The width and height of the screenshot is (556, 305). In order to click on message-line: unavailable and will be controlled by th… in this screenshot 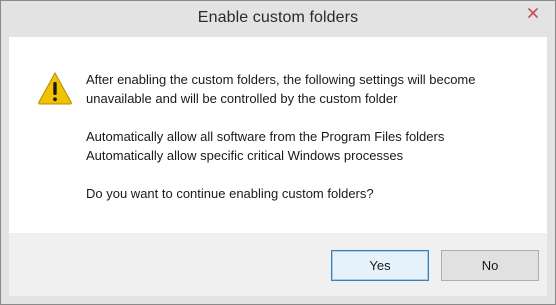, I will do `click(242, 98)`.